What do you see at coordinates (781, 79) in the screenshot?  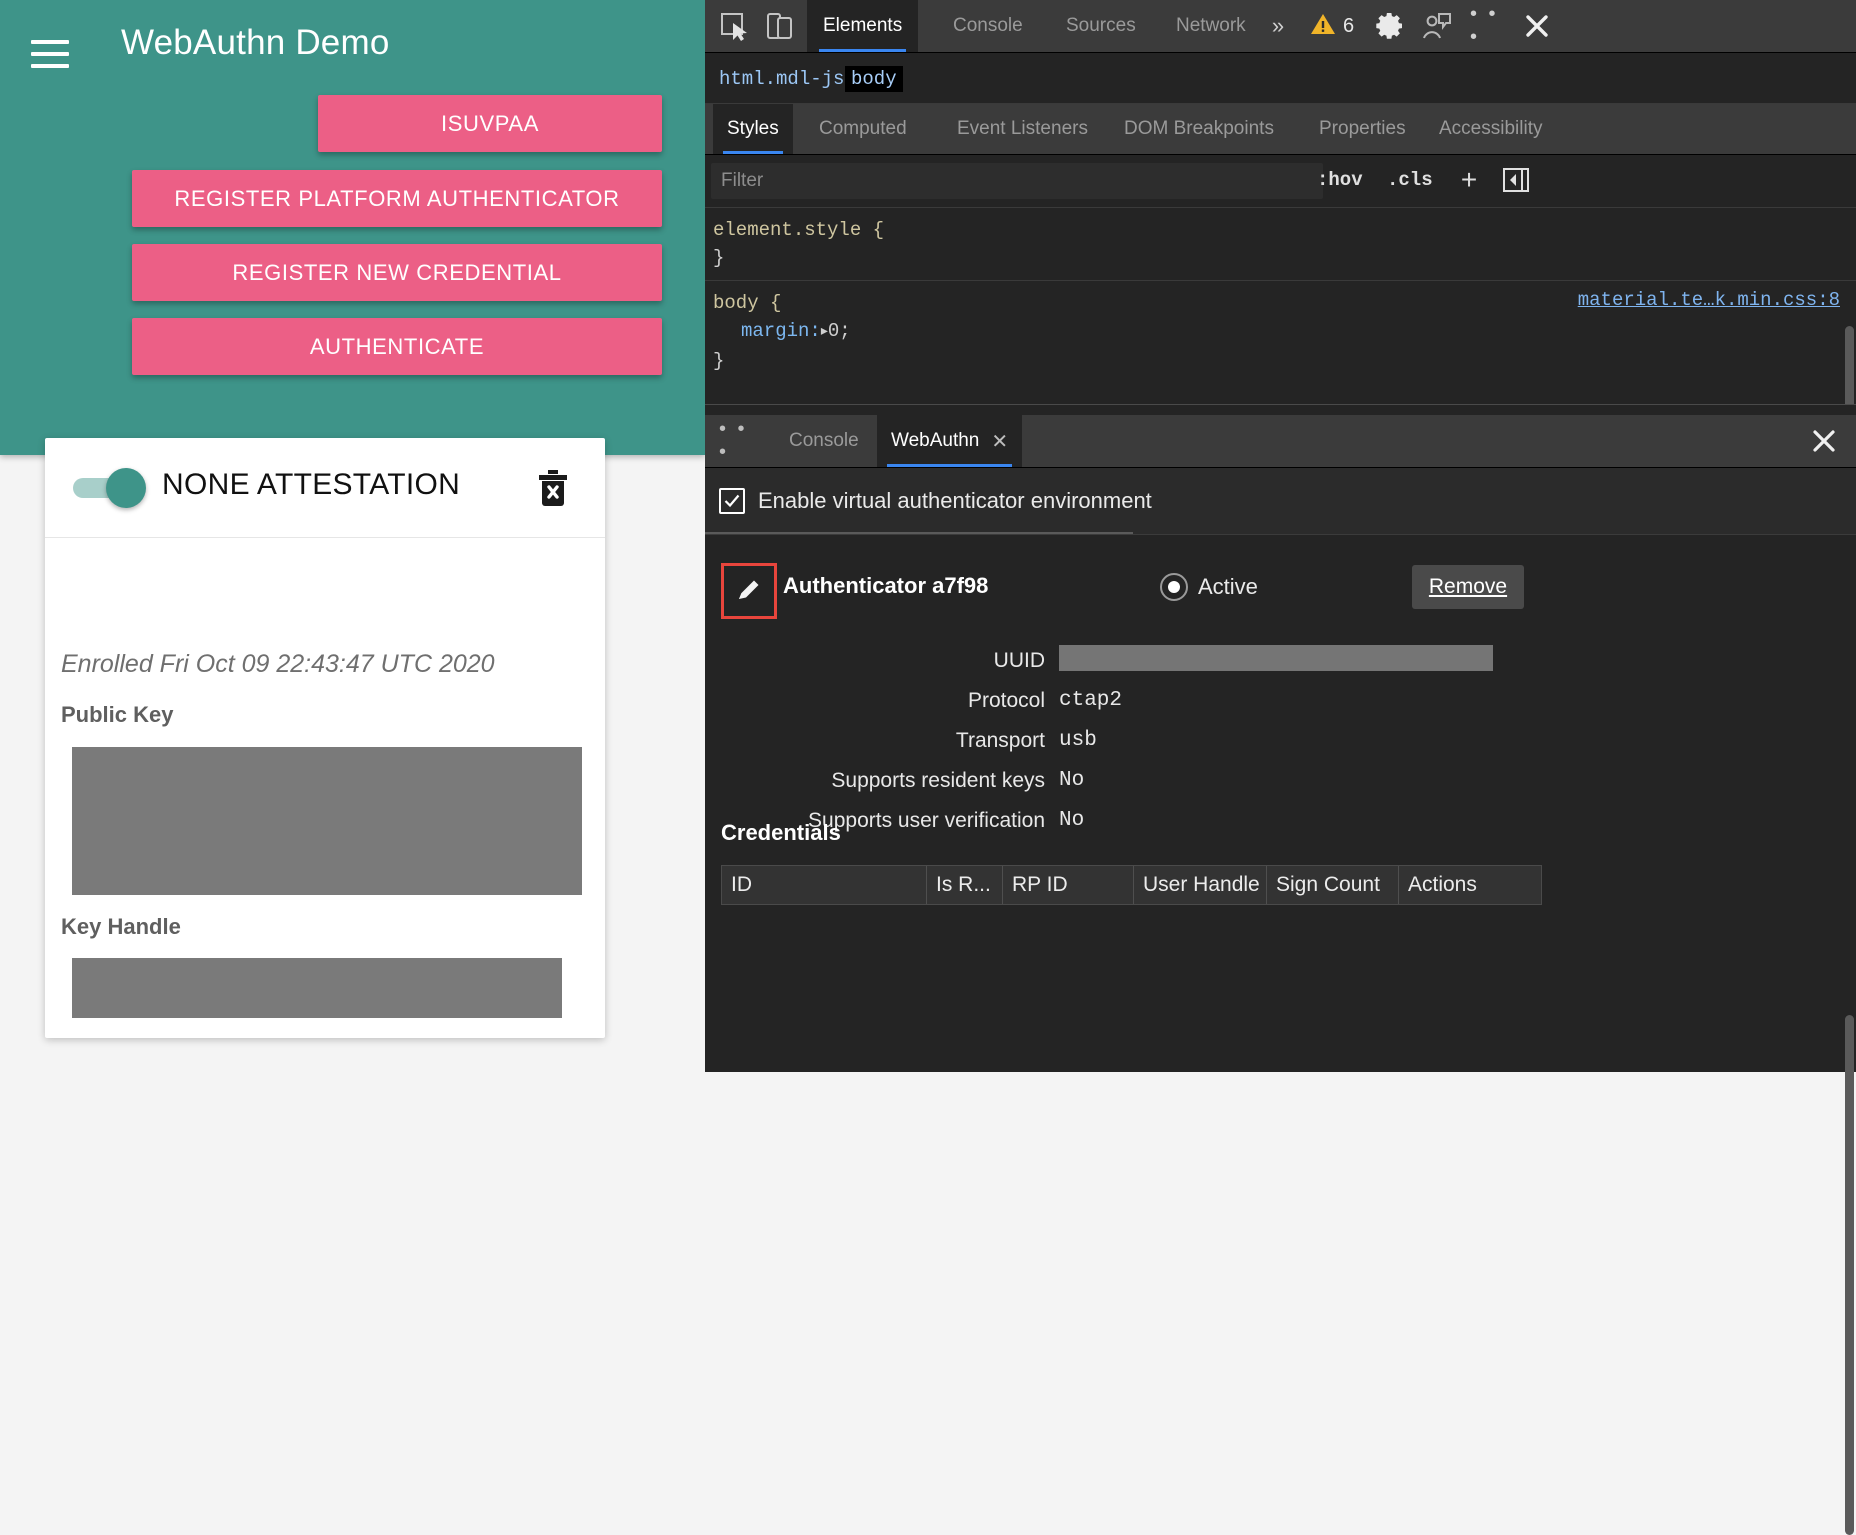 I see `breadcrumb-item-html: html.mdl-js` at bounding box center [781, 79].